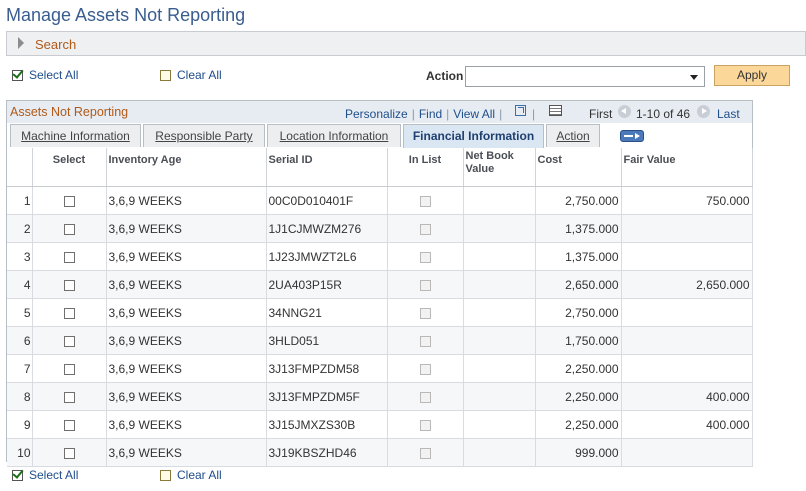  I want to click on table-row: 2 3,6,9 WEEKS 1J1CJMWZM276 1,375.000, so click(380, 228).